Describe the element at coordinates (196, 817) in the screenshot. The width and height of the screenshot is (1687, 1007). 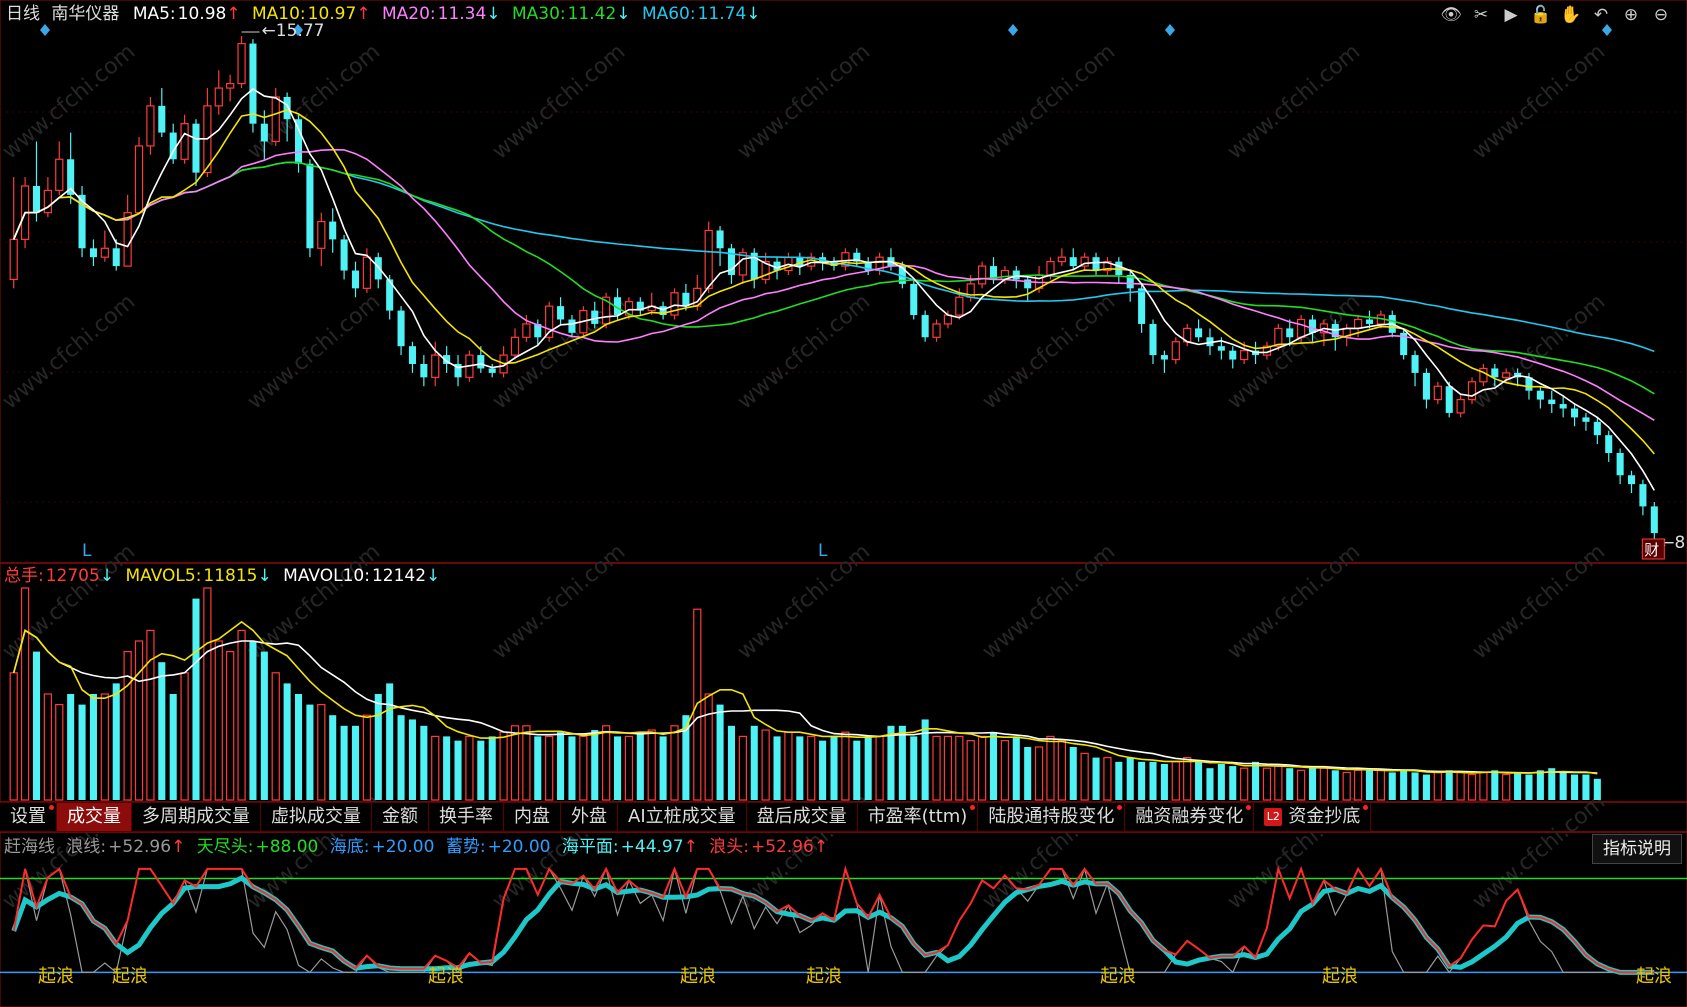
I see `tab-2: 多周期成交量` at that location.